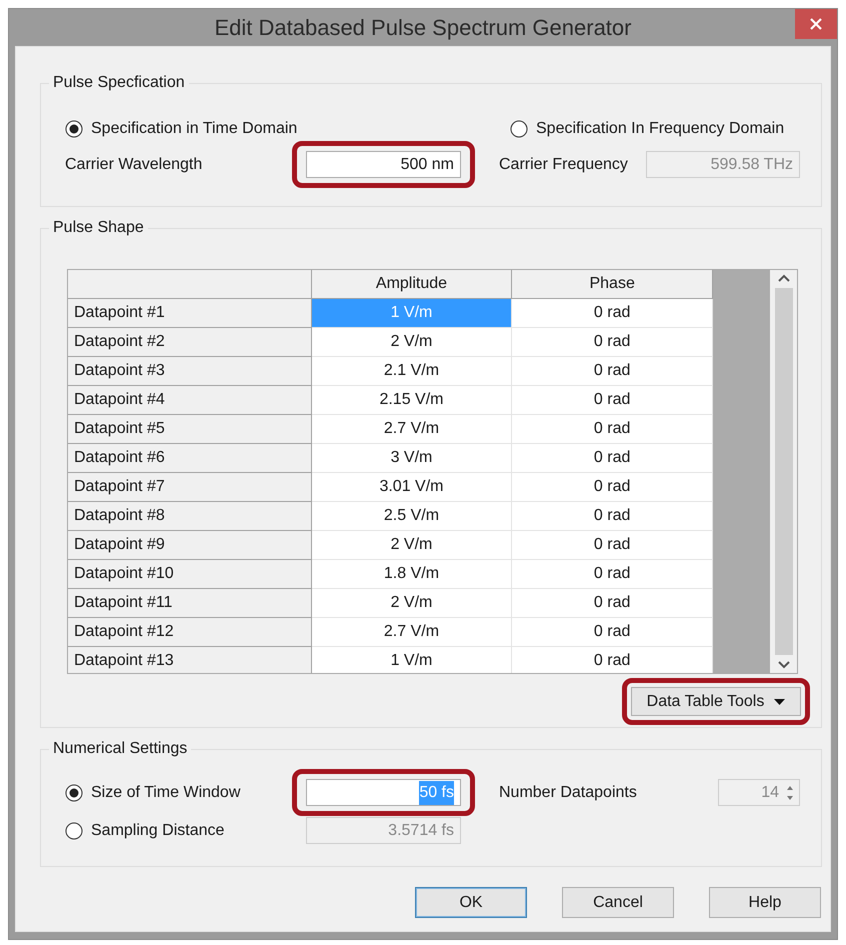 The height and width of the screenshot is (945, 846). Describe the element at coordinates (423, 28) in the screenshot. I see `window-title: Edit Databased Pulse Spectrum Generator` at that location.